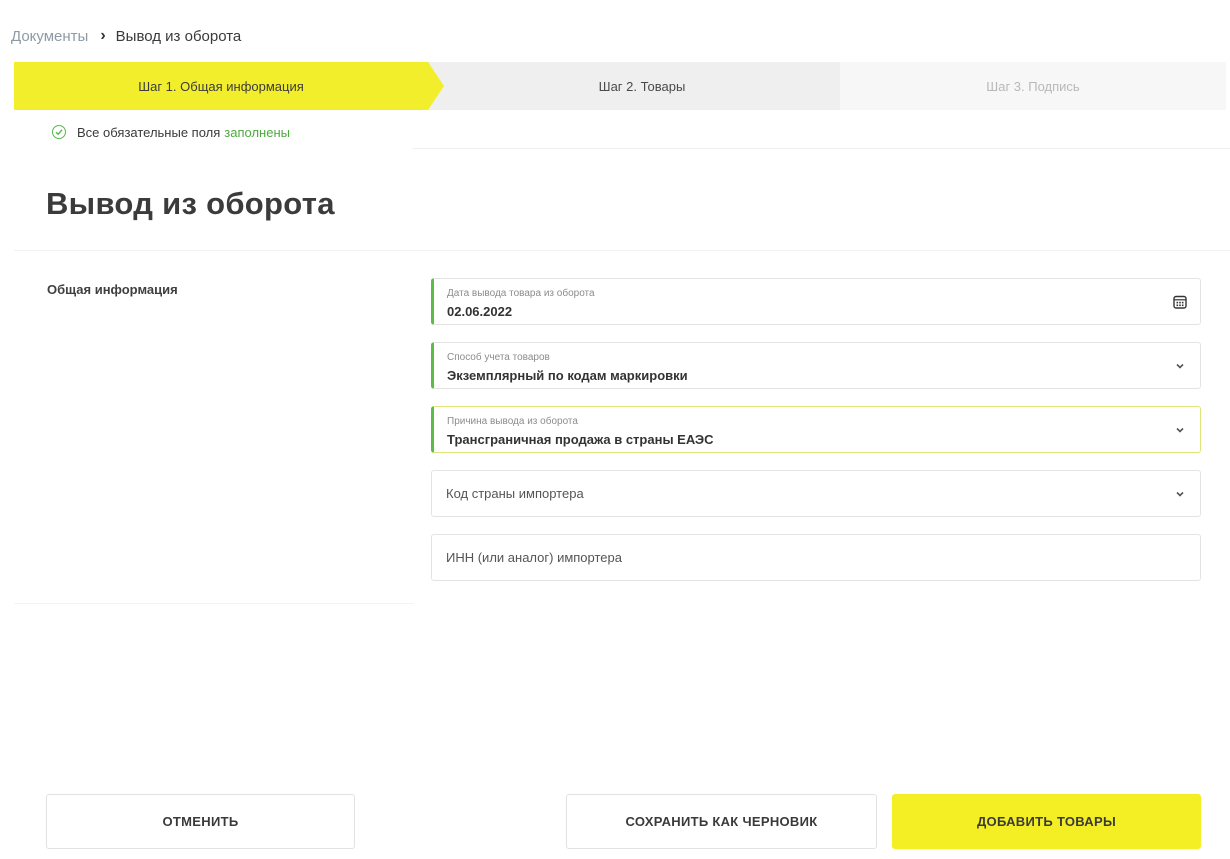  Describe the element at coordinates (149, 132) in the screenshot. I see `validation-status-text: Все обязательные поля` at that location.